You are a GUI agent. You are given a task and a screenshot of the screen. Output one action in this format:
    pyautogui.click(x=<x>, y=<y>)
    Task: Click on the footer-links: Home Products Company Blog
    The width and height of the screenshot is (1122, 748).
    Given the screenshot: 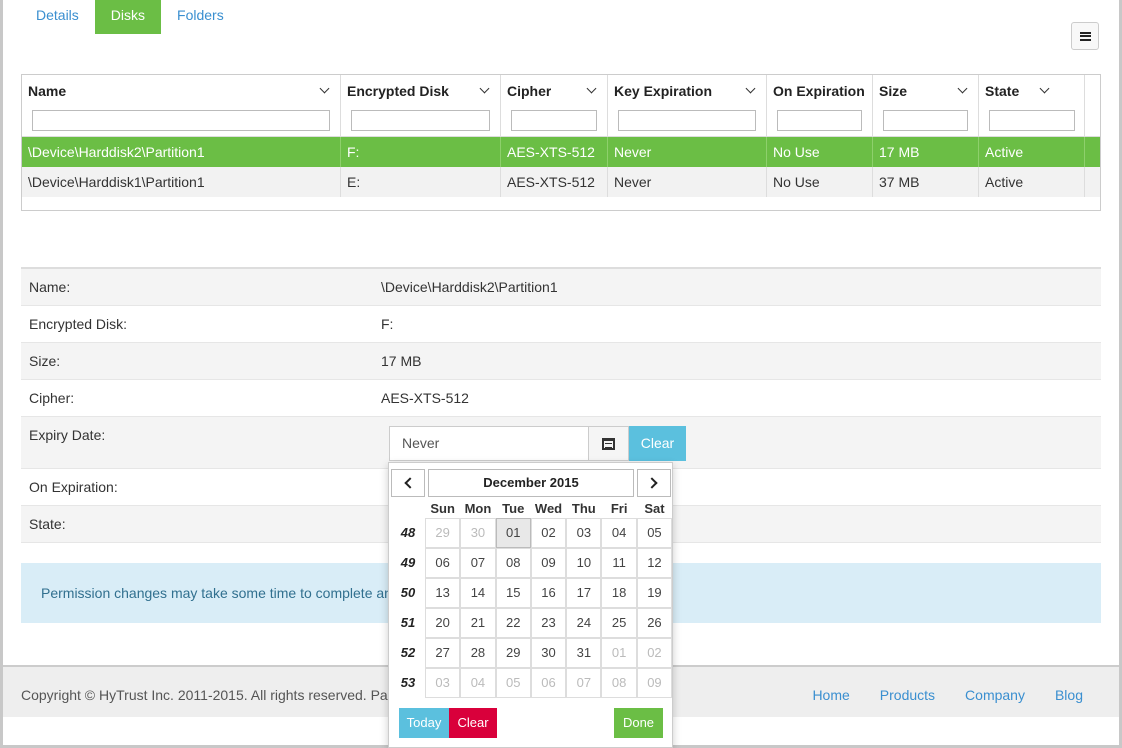 What is the action you would take?
    pyautogui.click(x=947, y=695)
    